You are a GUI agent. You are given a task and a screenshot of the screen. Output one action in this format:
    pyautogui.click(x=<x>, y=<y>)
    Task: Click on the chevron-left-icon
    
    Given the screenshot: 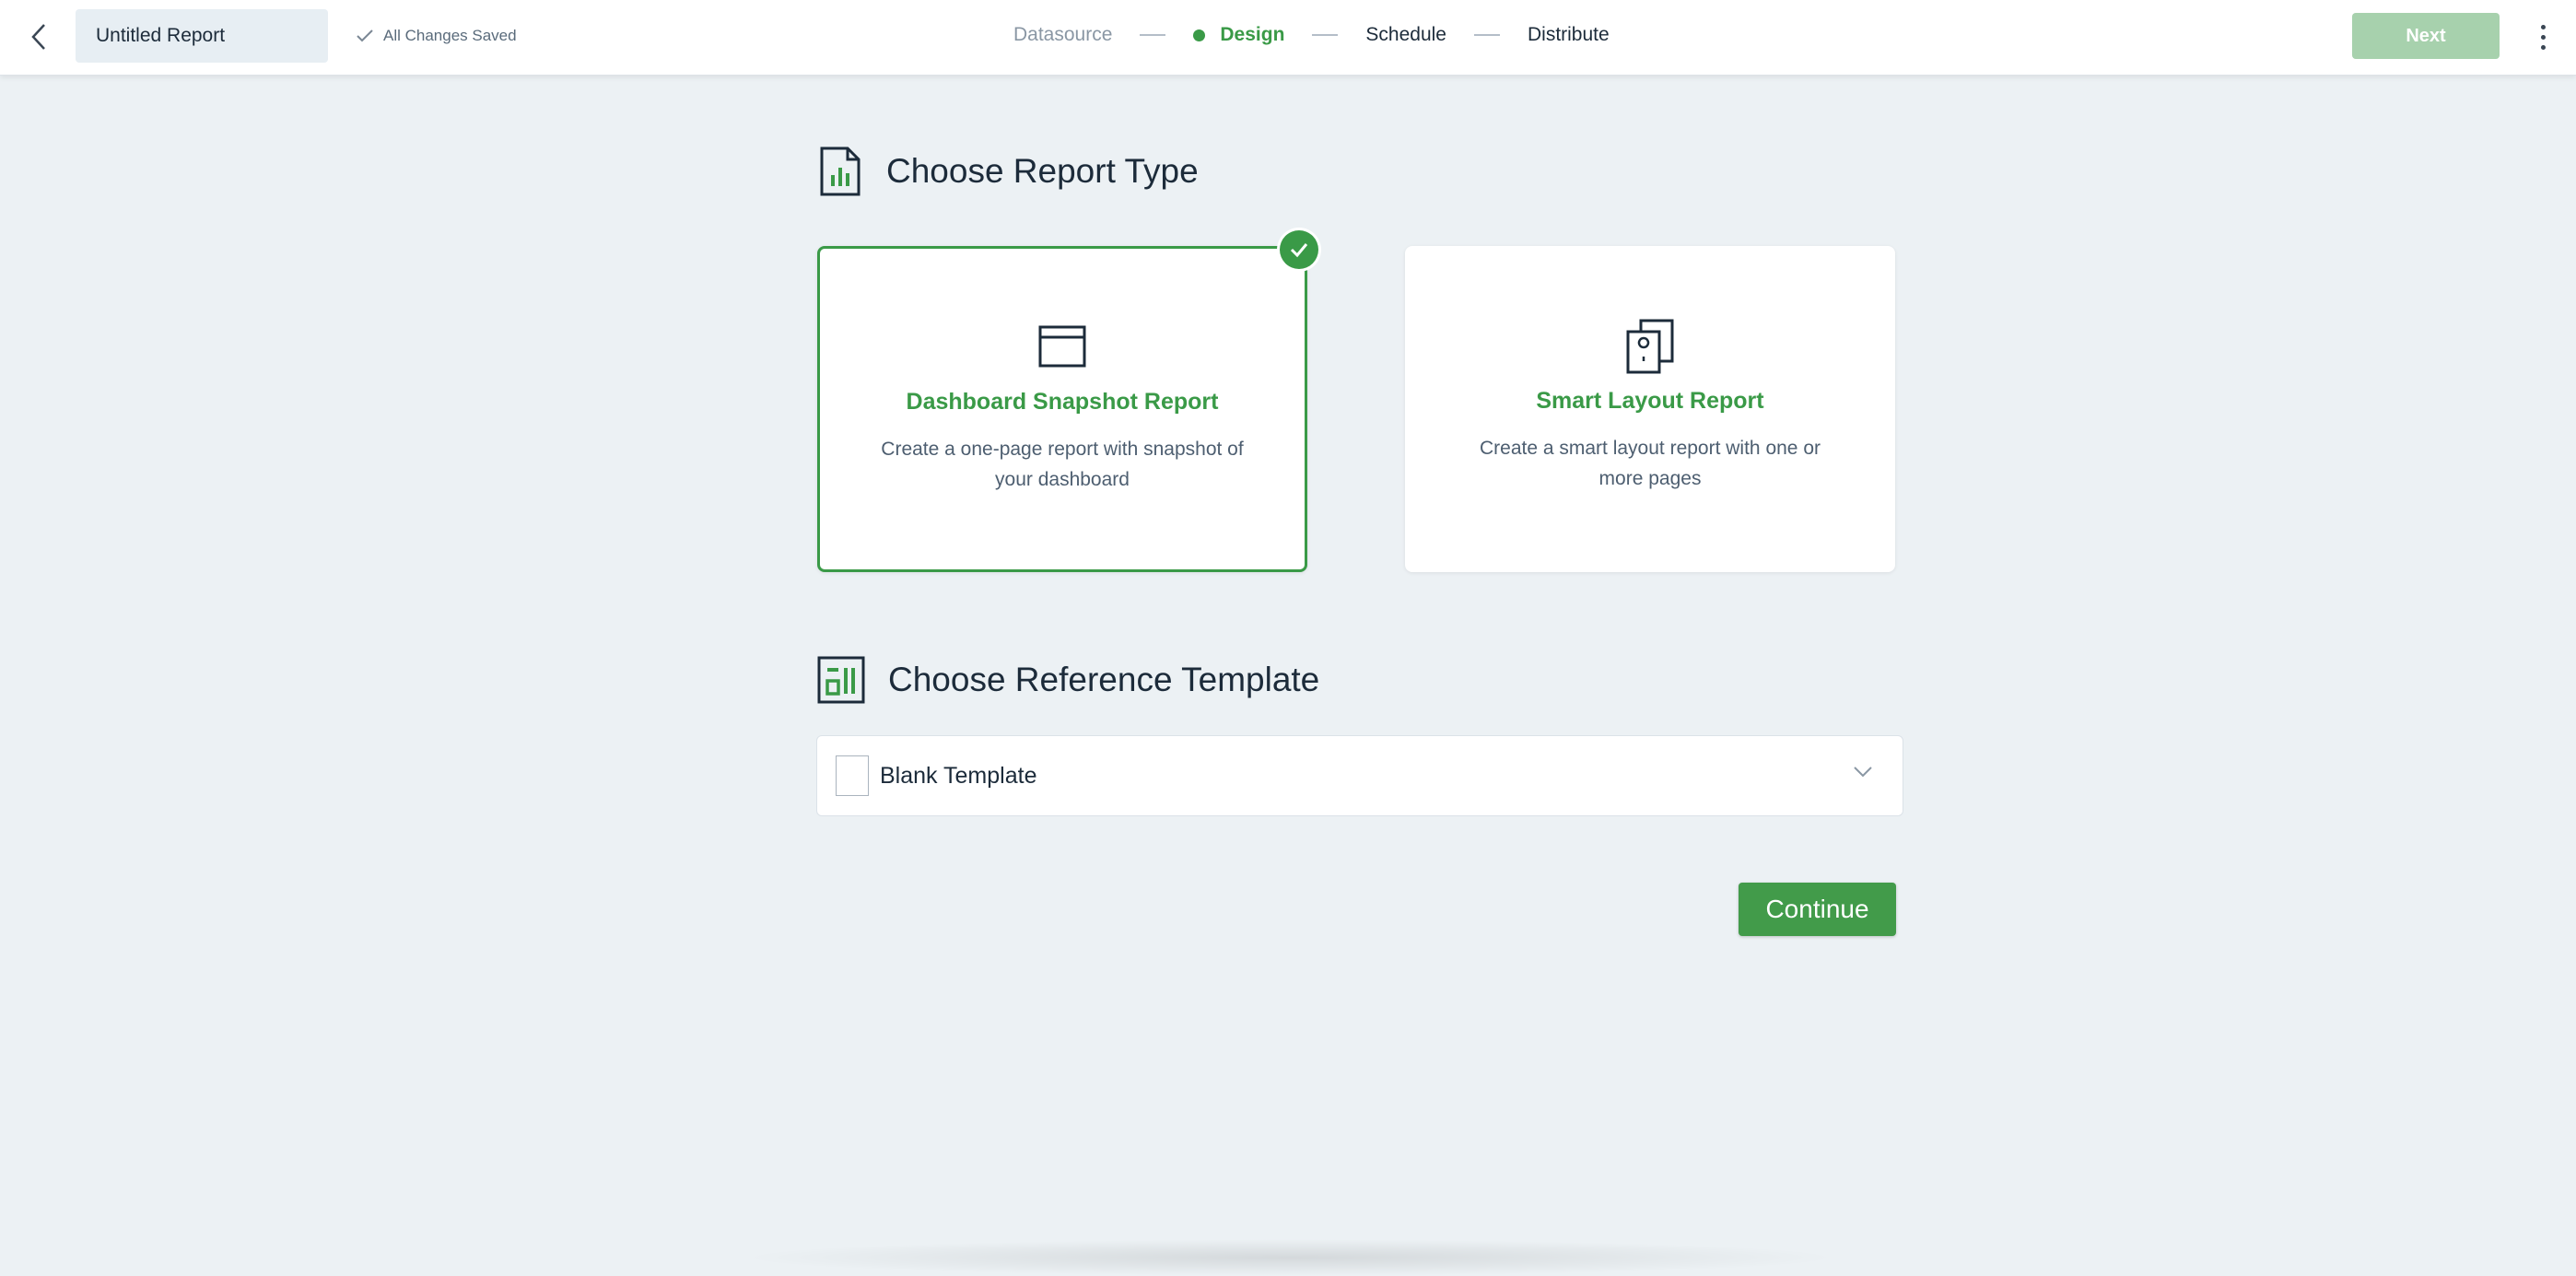 What is the action you would take?
    pyautogui.click(x=38, y=37)
    